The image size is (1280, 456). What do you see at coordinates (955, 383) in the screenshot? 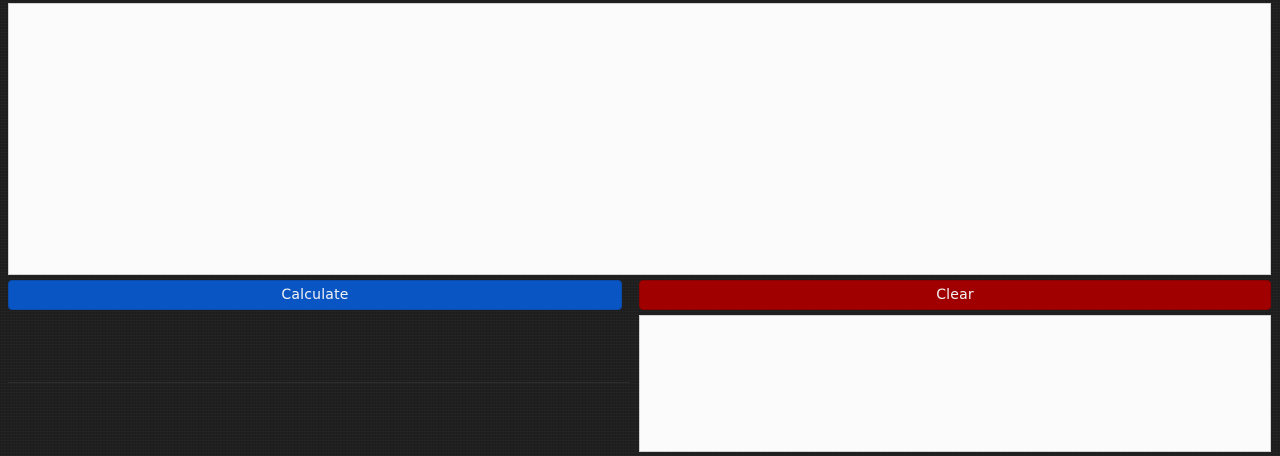
I see `result-output-area` at bounding box center [955, 383].